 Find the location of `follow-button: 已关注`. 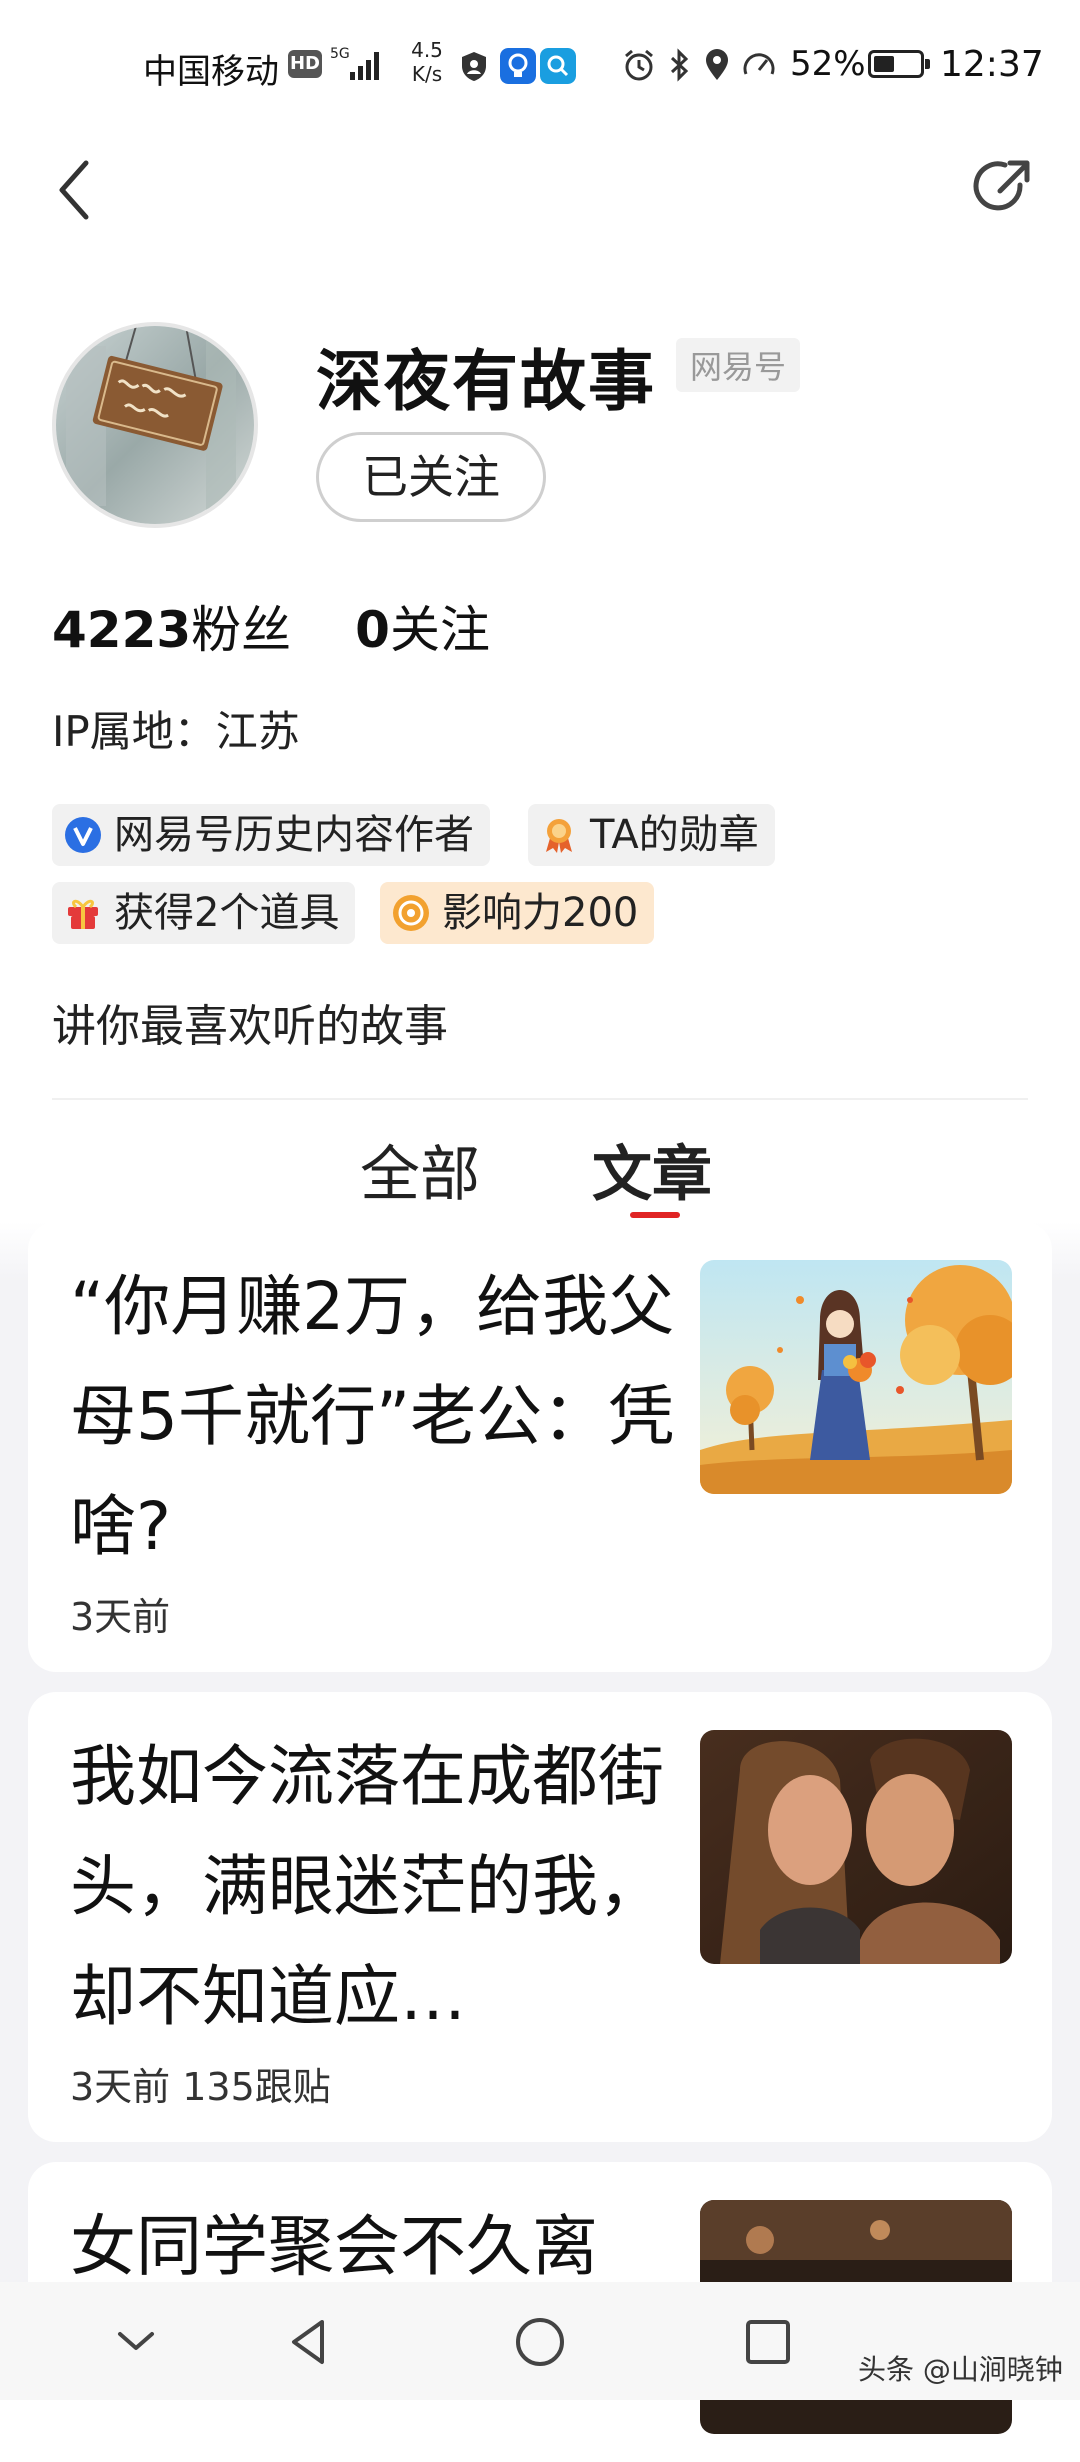

follow-button: 已关注 is located at coordinates (431, 477).